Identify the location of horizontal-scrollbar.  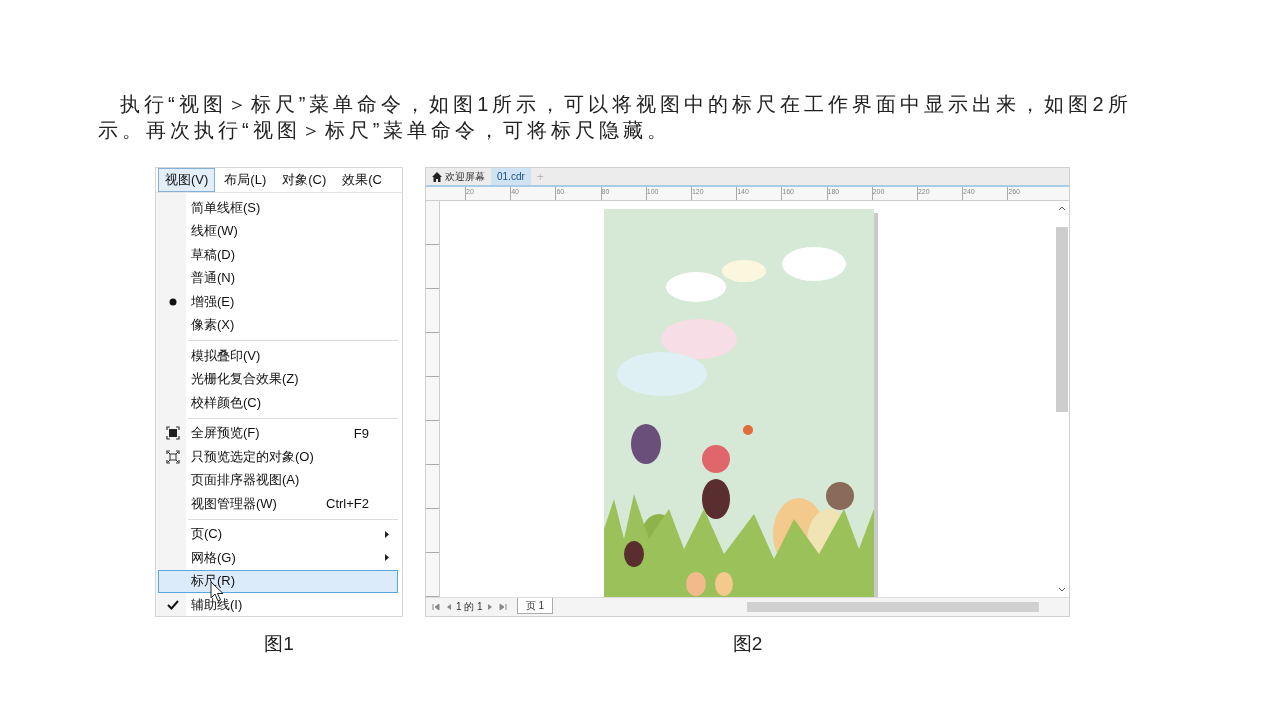
(893, 607).